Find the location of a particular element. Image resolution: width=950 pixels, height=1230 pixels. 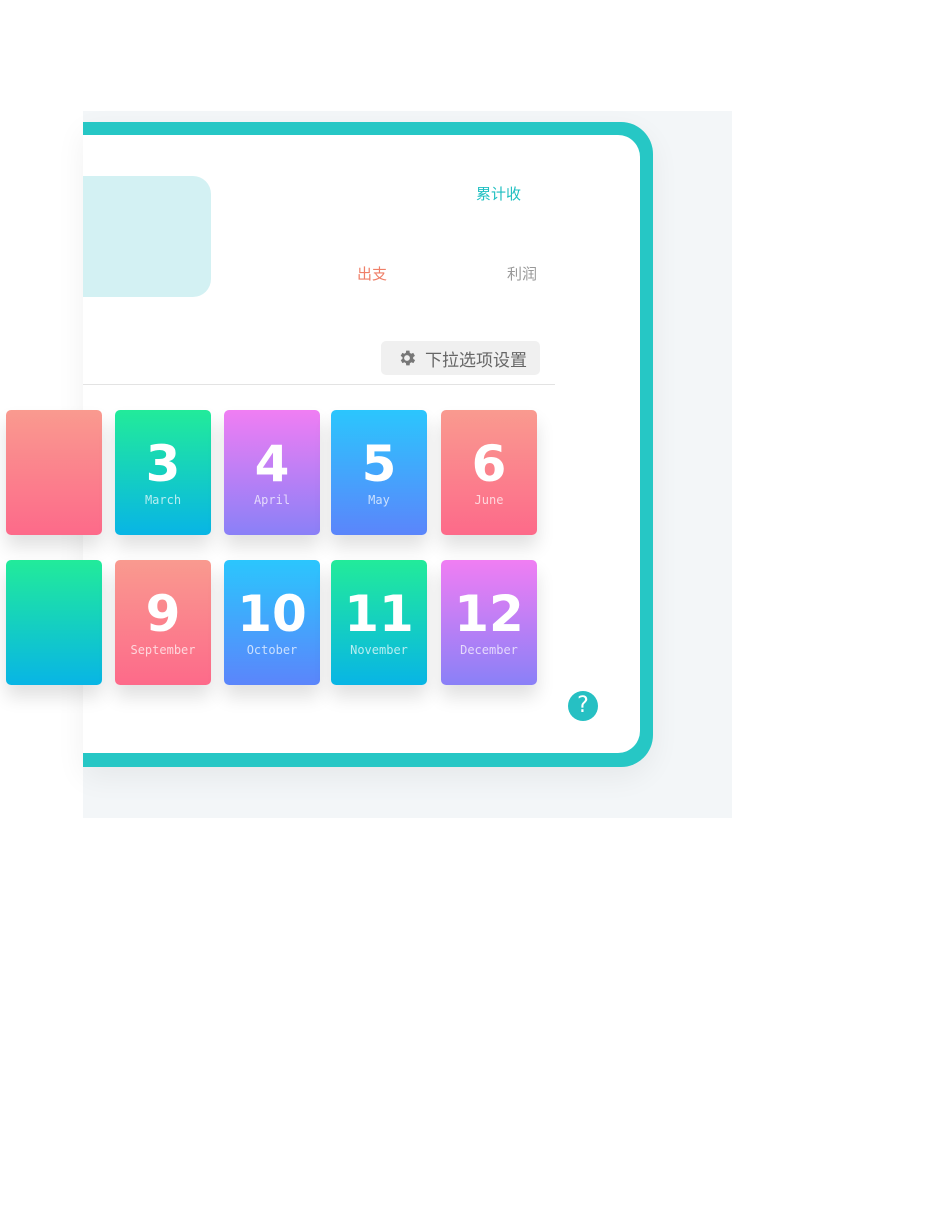

month-card: 12 December is located at coordinates (489, 622).